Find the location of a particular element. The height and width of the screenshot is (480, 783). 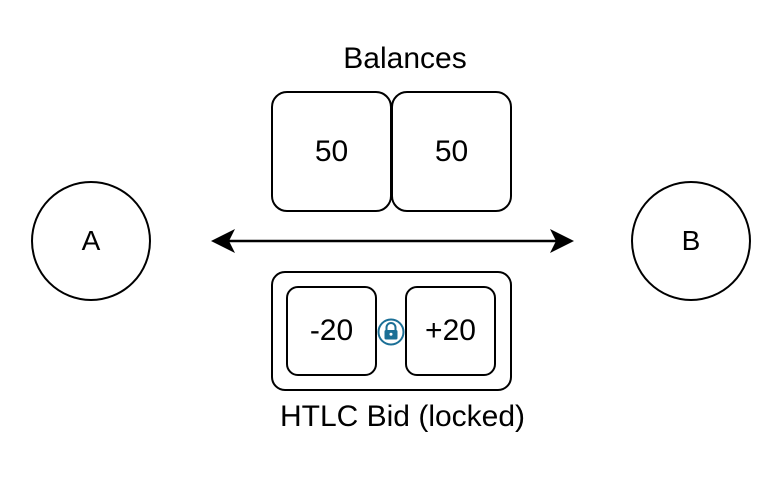

htlc-a-value: -20 is located at coordinates (331, 330).